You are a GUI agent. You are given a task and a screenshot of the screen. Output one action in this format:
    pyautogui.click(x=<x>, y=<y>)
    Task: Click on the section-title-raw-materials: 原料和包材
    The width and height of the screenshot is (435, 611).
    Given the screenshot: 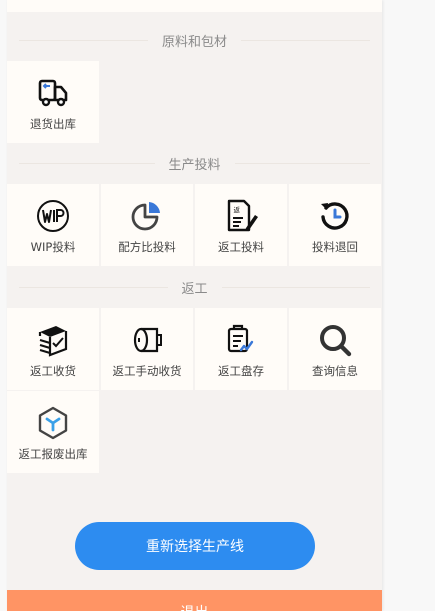 What is the action you would take?
    pyautogui.click(x=194, y=40)
    